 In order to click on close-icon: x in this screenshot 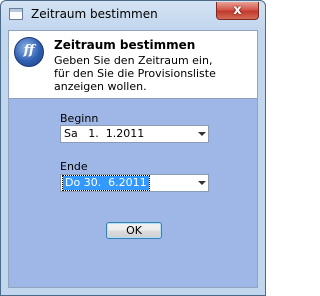, I will do `click(237, 10)`.